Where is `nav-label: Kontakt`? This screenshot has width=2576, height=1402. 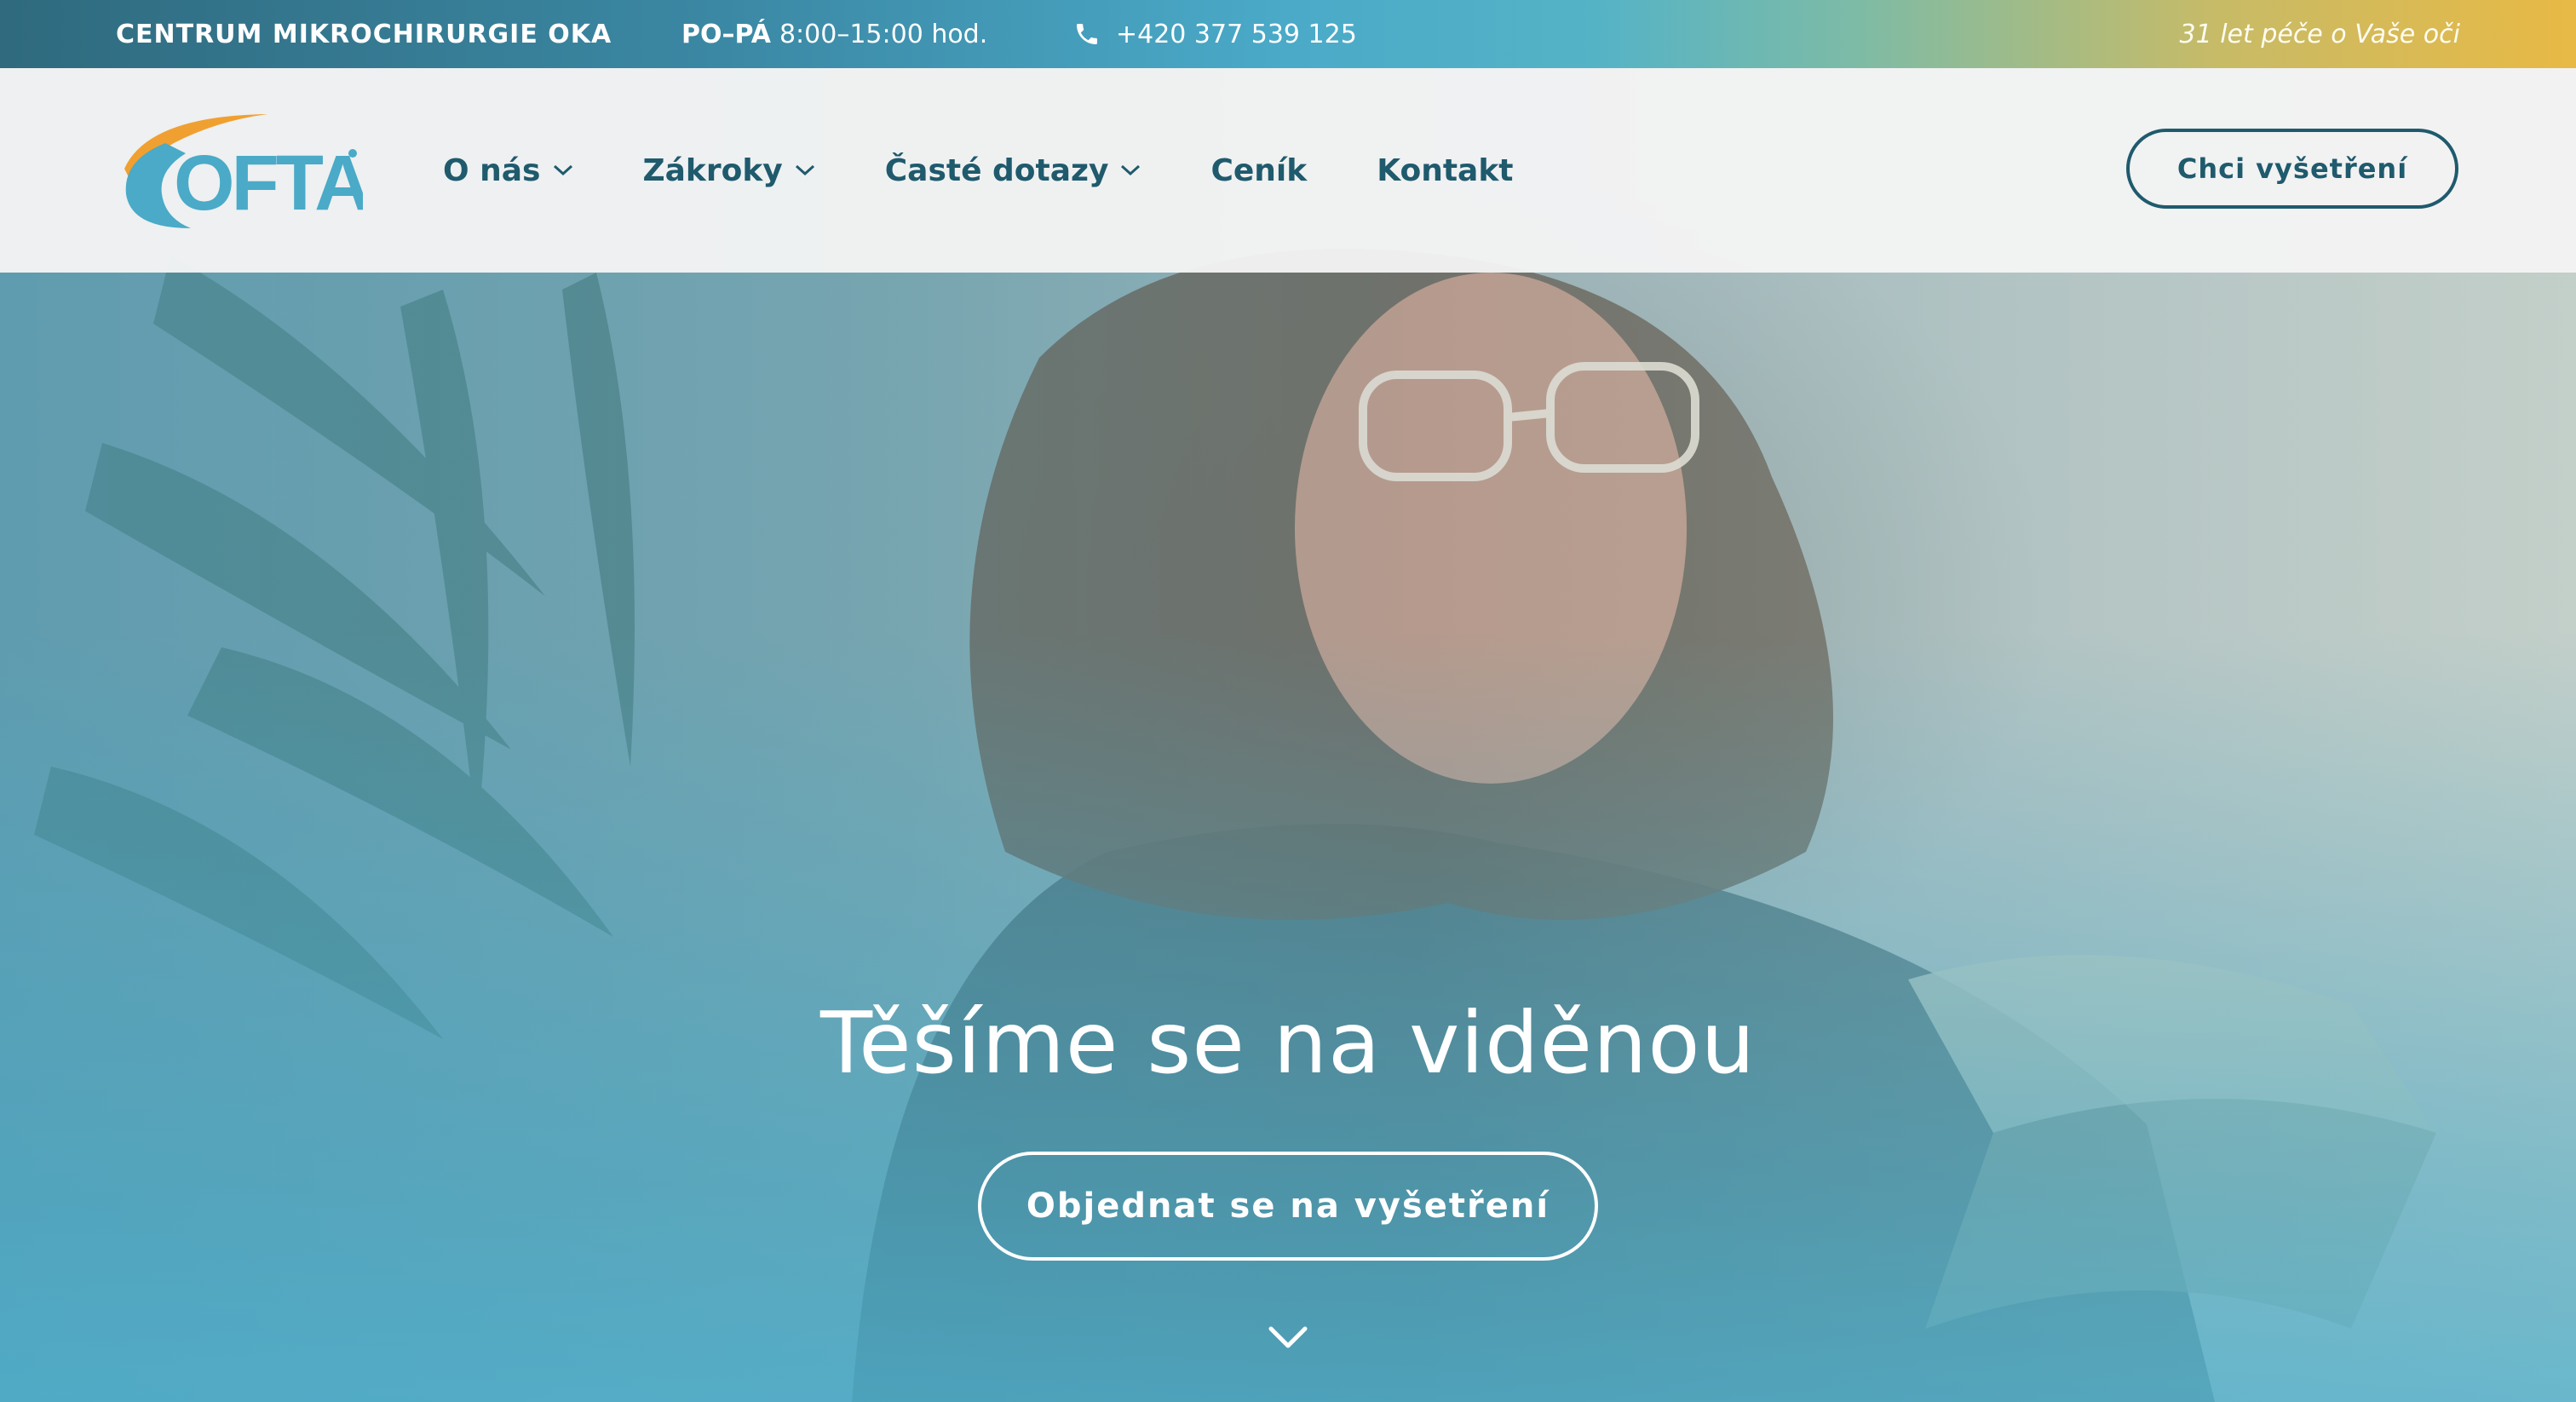
nav-label: Kontakt is located at coordinates (1446, 170).